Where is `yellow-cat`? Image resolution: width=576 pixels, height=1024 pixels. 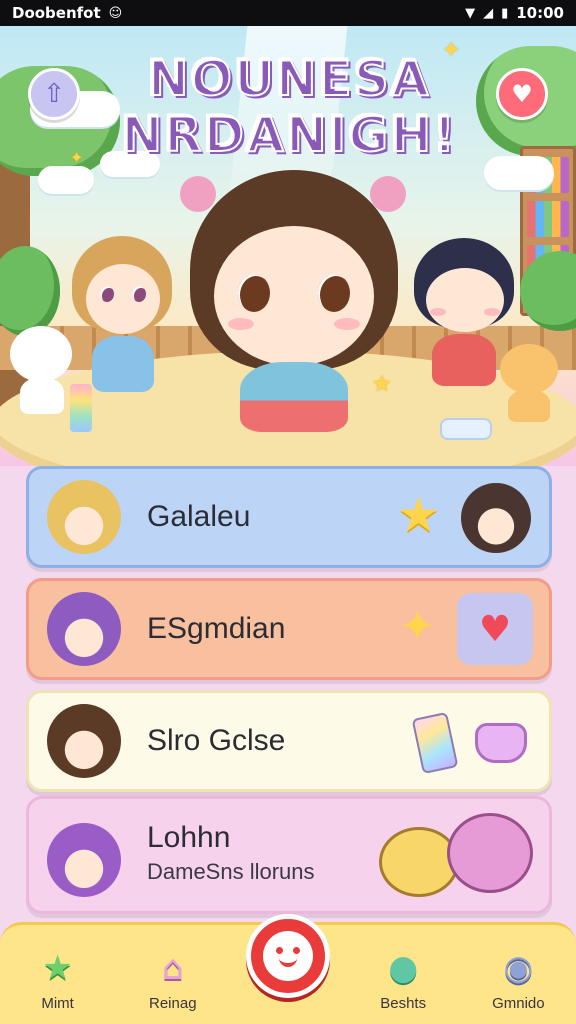 yellow-cat is located at coordinates (419, 862).